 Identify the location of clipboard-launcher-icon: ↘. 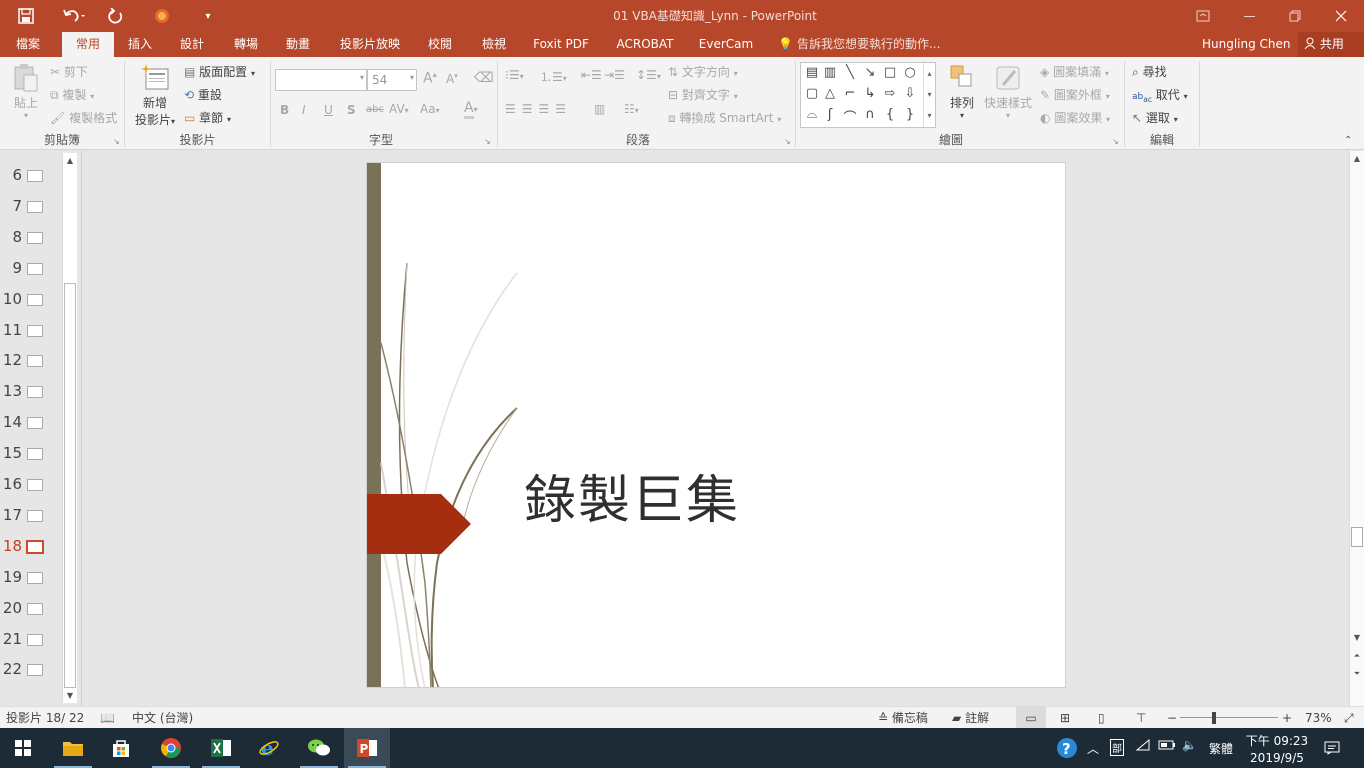
(116, 141).